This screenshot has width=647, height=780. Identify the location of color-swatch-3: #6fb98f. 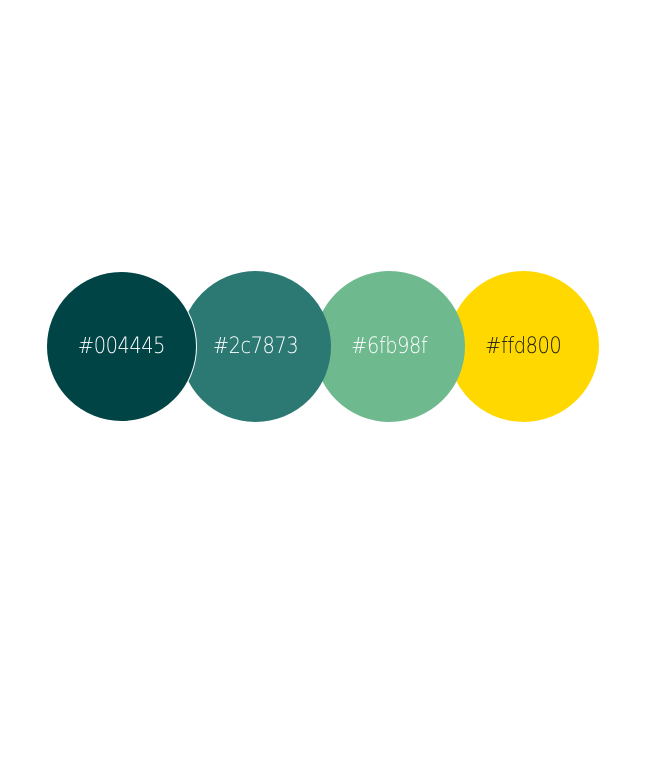
(389, 346).